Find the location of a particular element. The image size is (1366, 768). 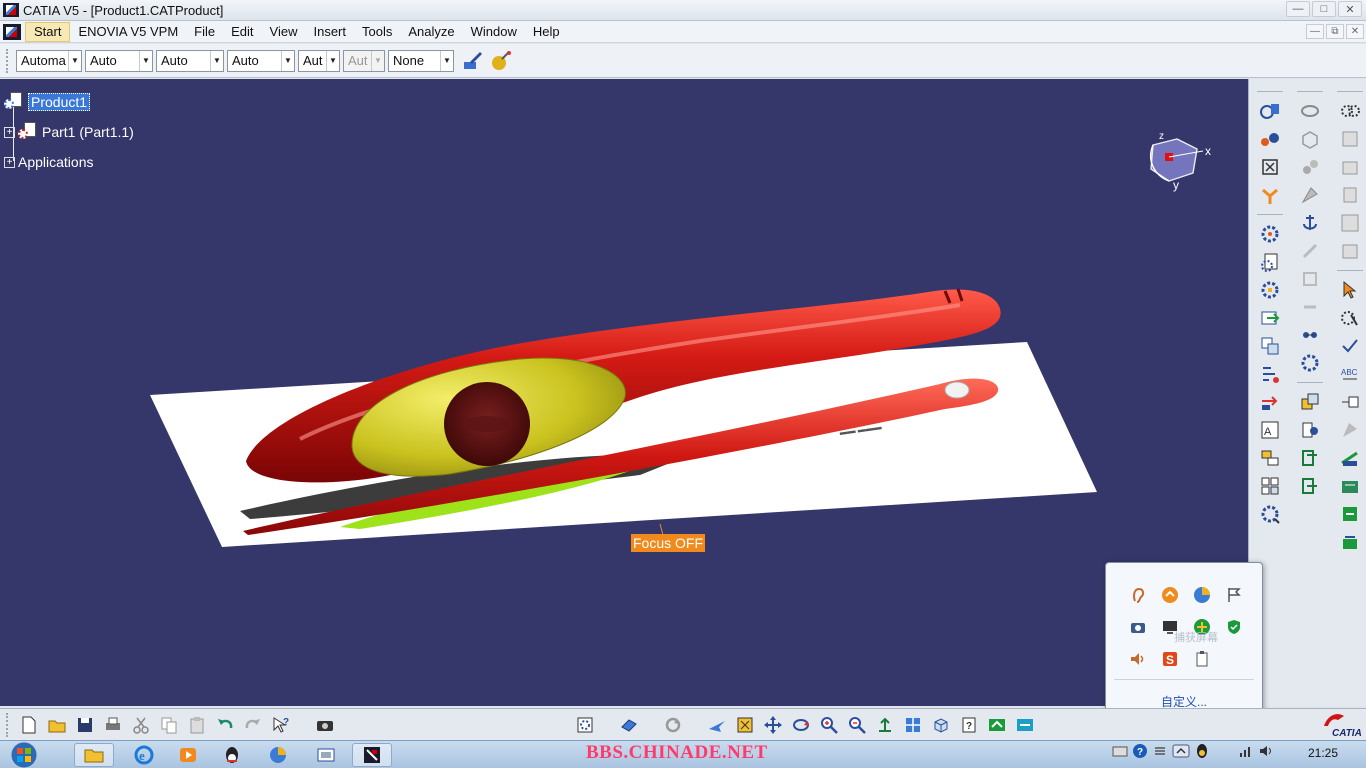

select-arrow-icon is located at coordinates (1350, 290).